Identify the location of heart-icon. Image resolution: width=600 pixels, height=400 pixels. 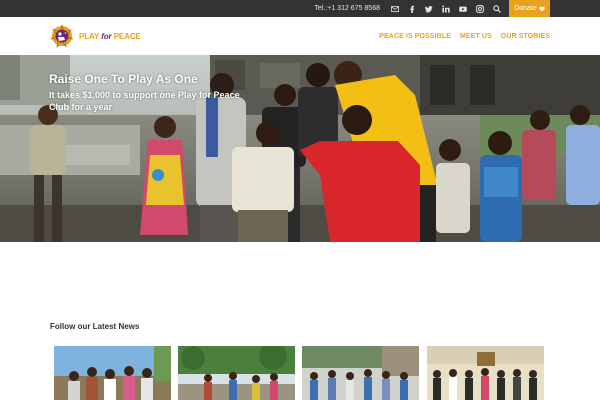
(542, 8).